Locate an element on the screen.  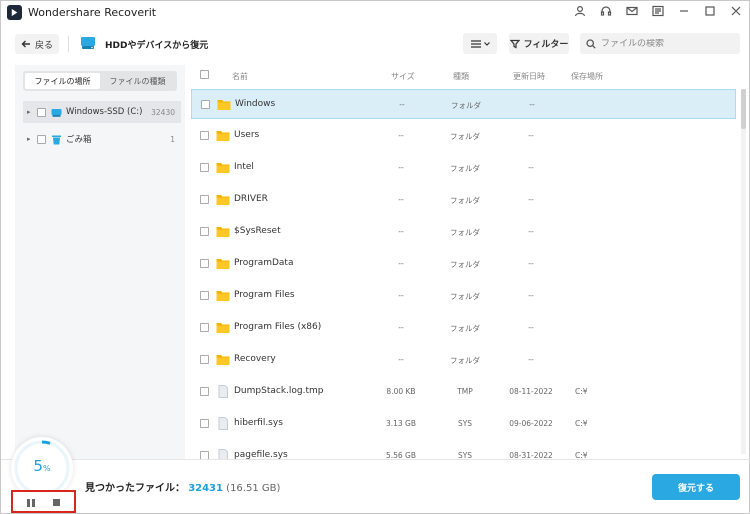
file-name: DRIVER is located at coordinates (251, 199).